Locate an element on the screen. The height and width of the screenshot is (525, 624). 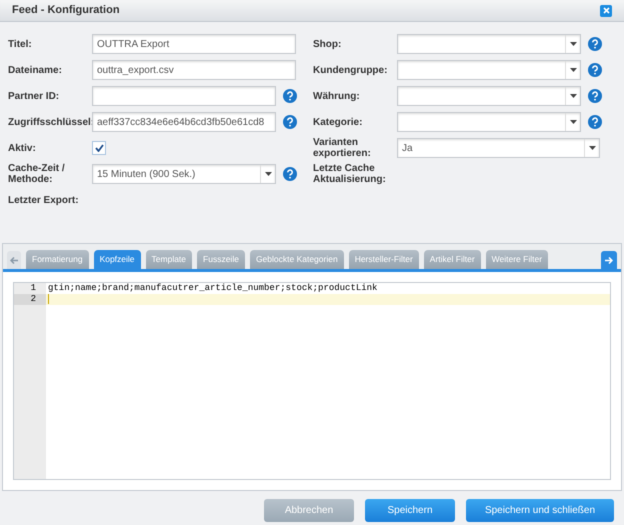
line-number: 1 is located at coordinates (30, 288).